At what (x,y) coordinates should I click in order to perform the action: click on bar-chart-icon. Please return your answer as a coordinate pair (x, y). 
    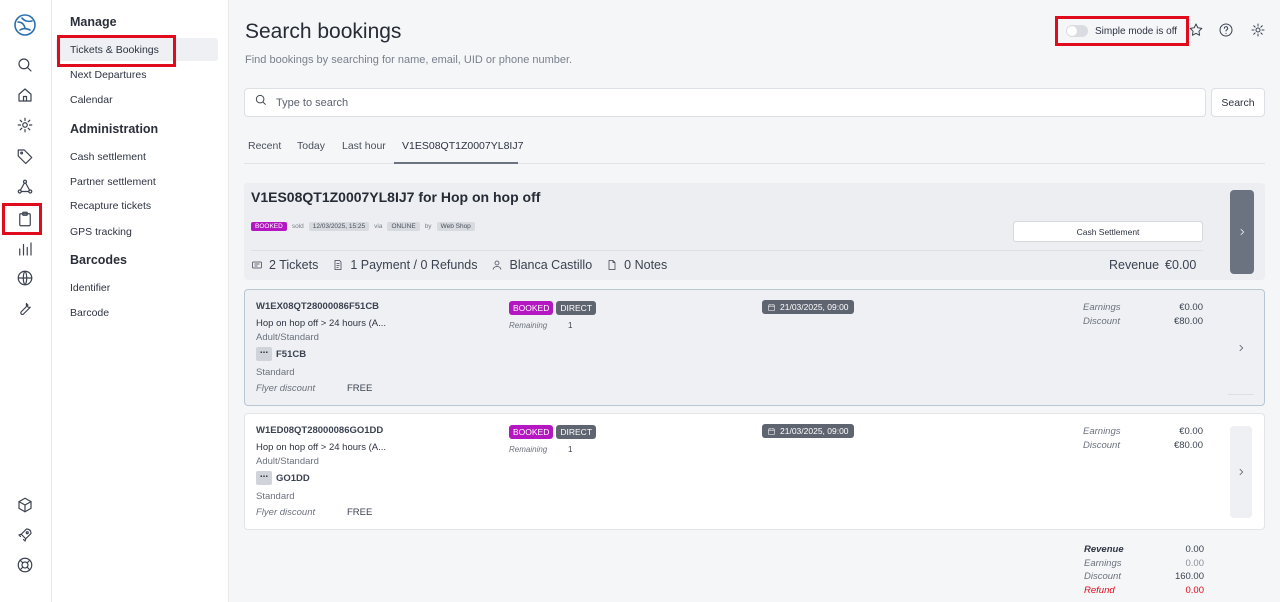
    Looking at the image, I should click on (25, 249).